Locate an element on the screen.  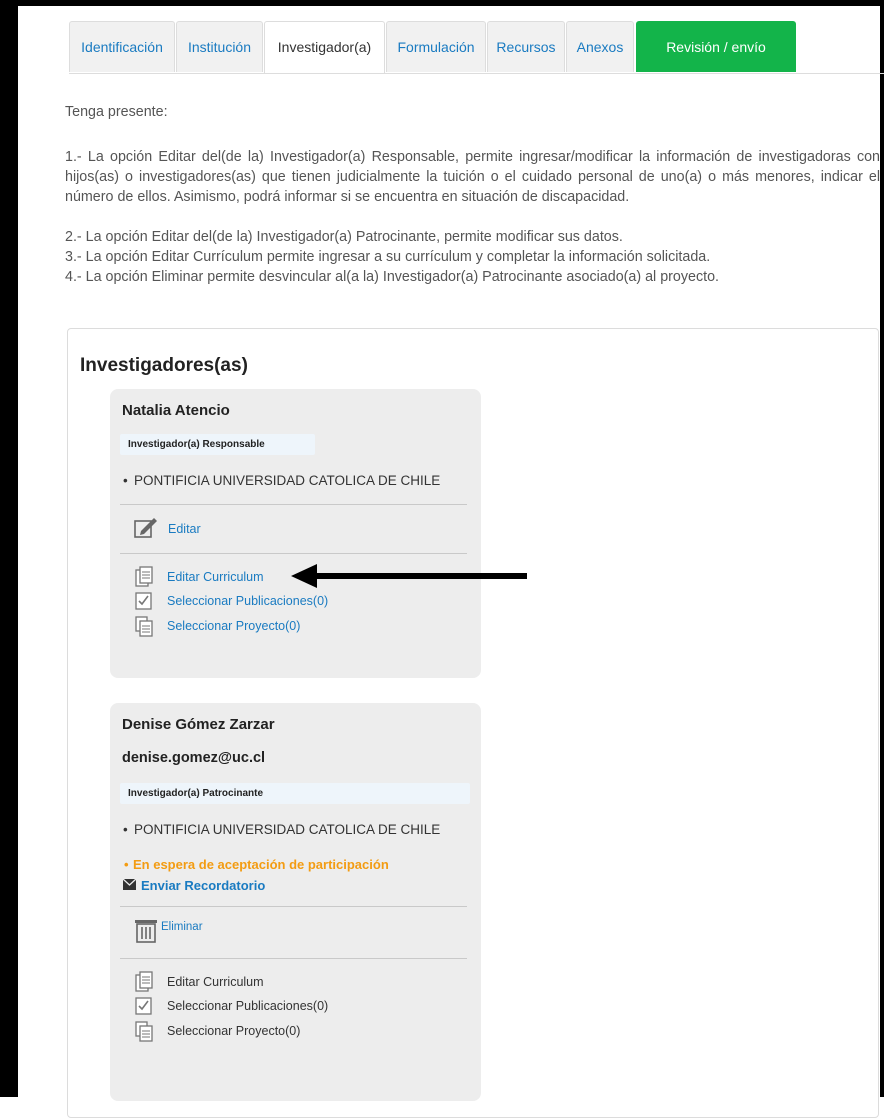
arrow-pointer is located at coordinates (409, 576).